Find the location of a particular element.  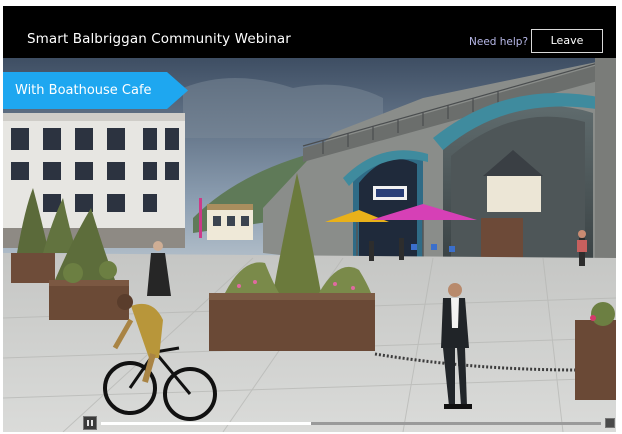

need-help-link: Need help? is located at coordinates (498, 42).